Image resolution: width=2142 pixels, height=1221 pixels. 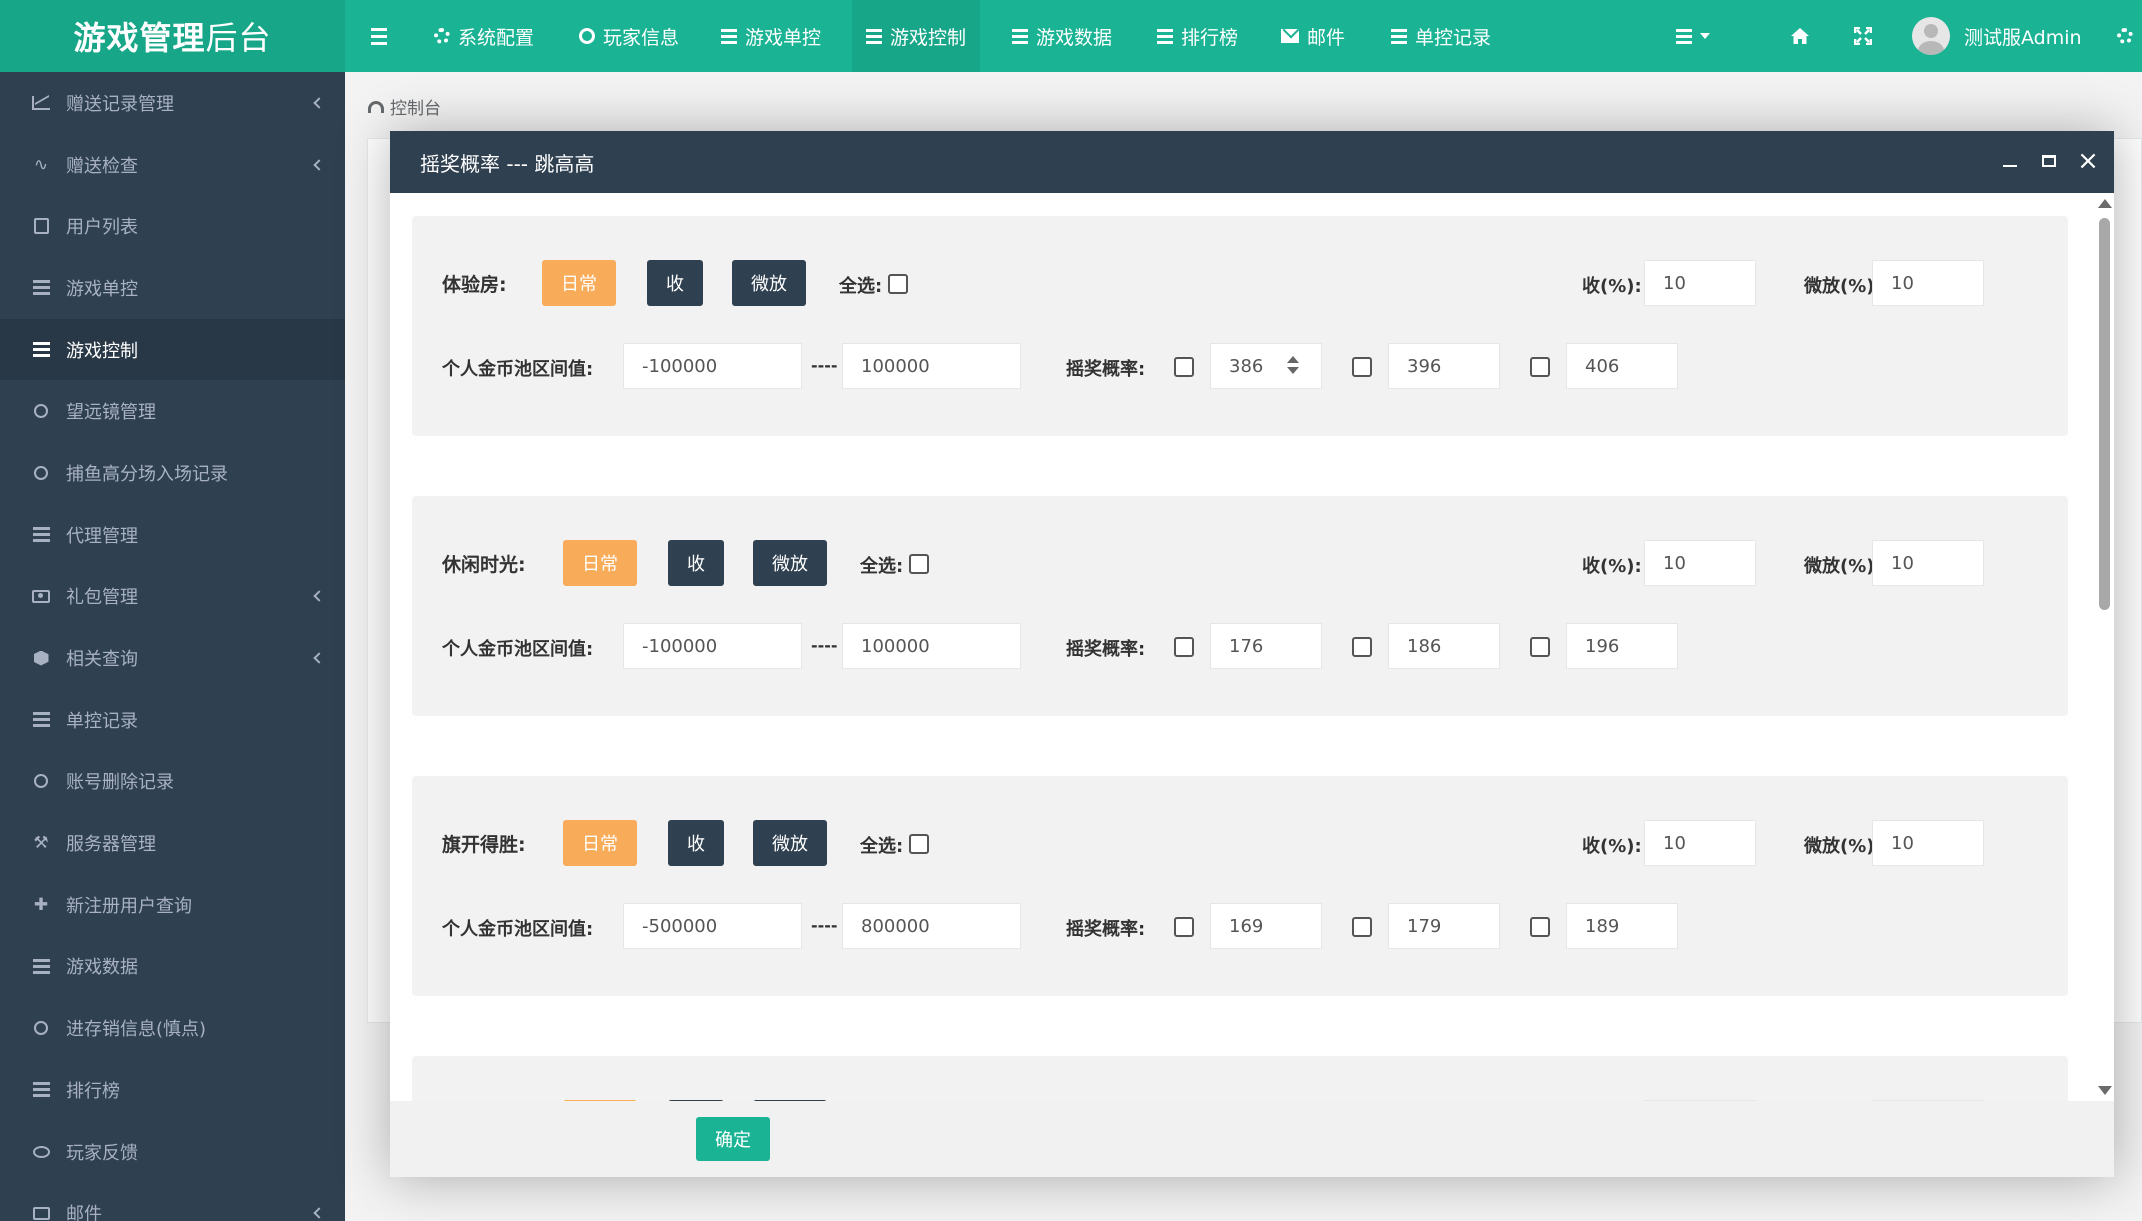 What do you see at coordinates (1266, 646) in the screenshot?
I see `prob-input-1: 176` at bounding box center [1266, 646].